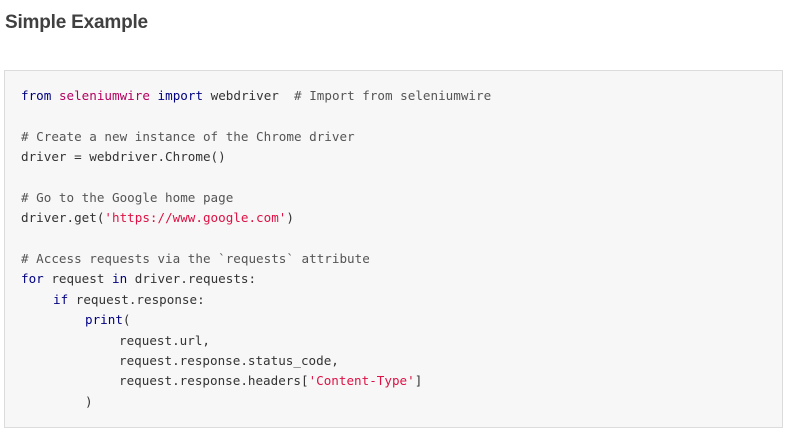 Image resolution: width=785 pixels, height=432 pixels. I want to click on code-line-driver: driver = webdriver.Chrome(), so click(123, 156).